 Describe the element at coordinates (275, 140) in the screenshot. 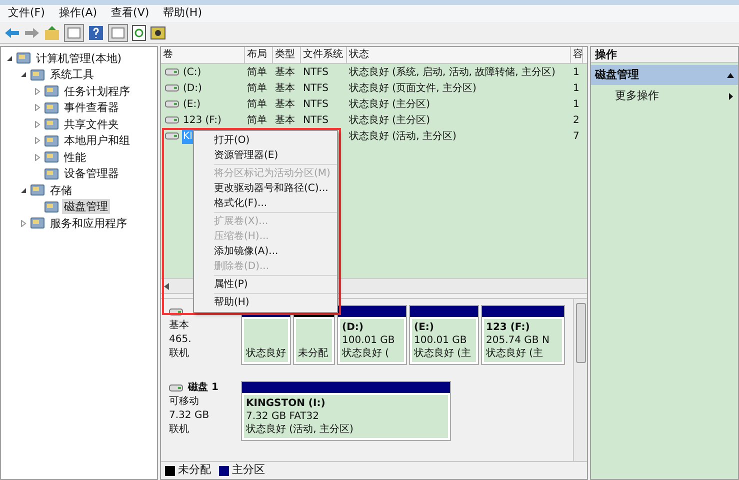

I see `context-menu-item: 打开(O)` at that location.